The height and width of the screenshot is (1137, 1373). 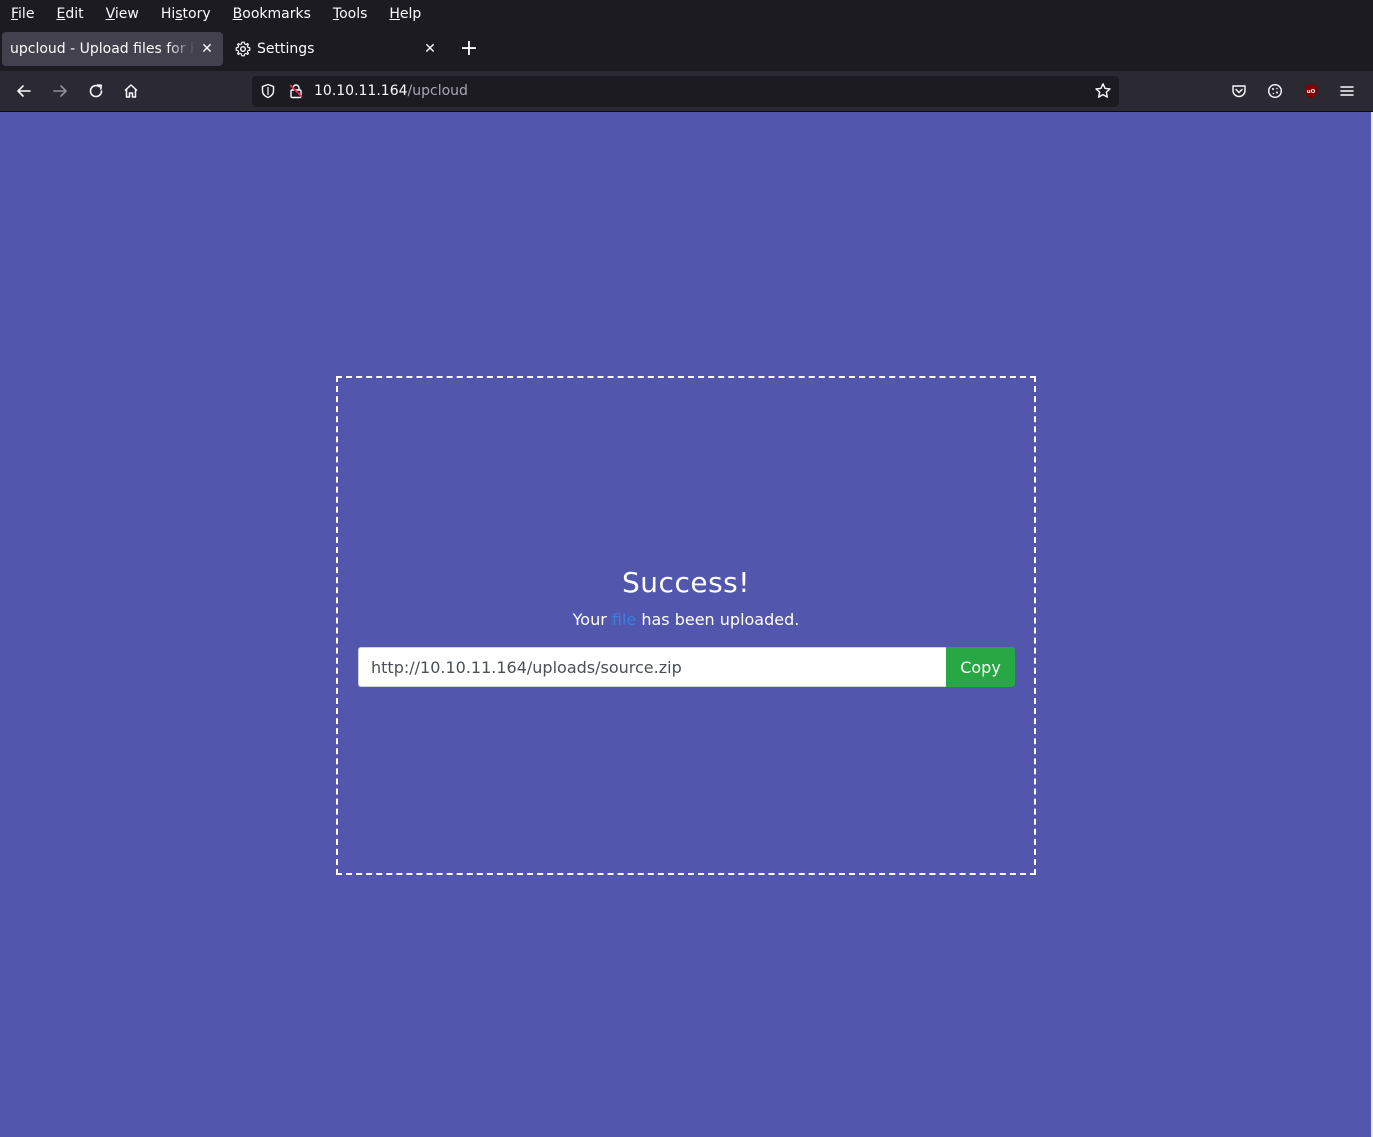 I want to click on copy-url-group: Copy, so click(x=686, y=667).